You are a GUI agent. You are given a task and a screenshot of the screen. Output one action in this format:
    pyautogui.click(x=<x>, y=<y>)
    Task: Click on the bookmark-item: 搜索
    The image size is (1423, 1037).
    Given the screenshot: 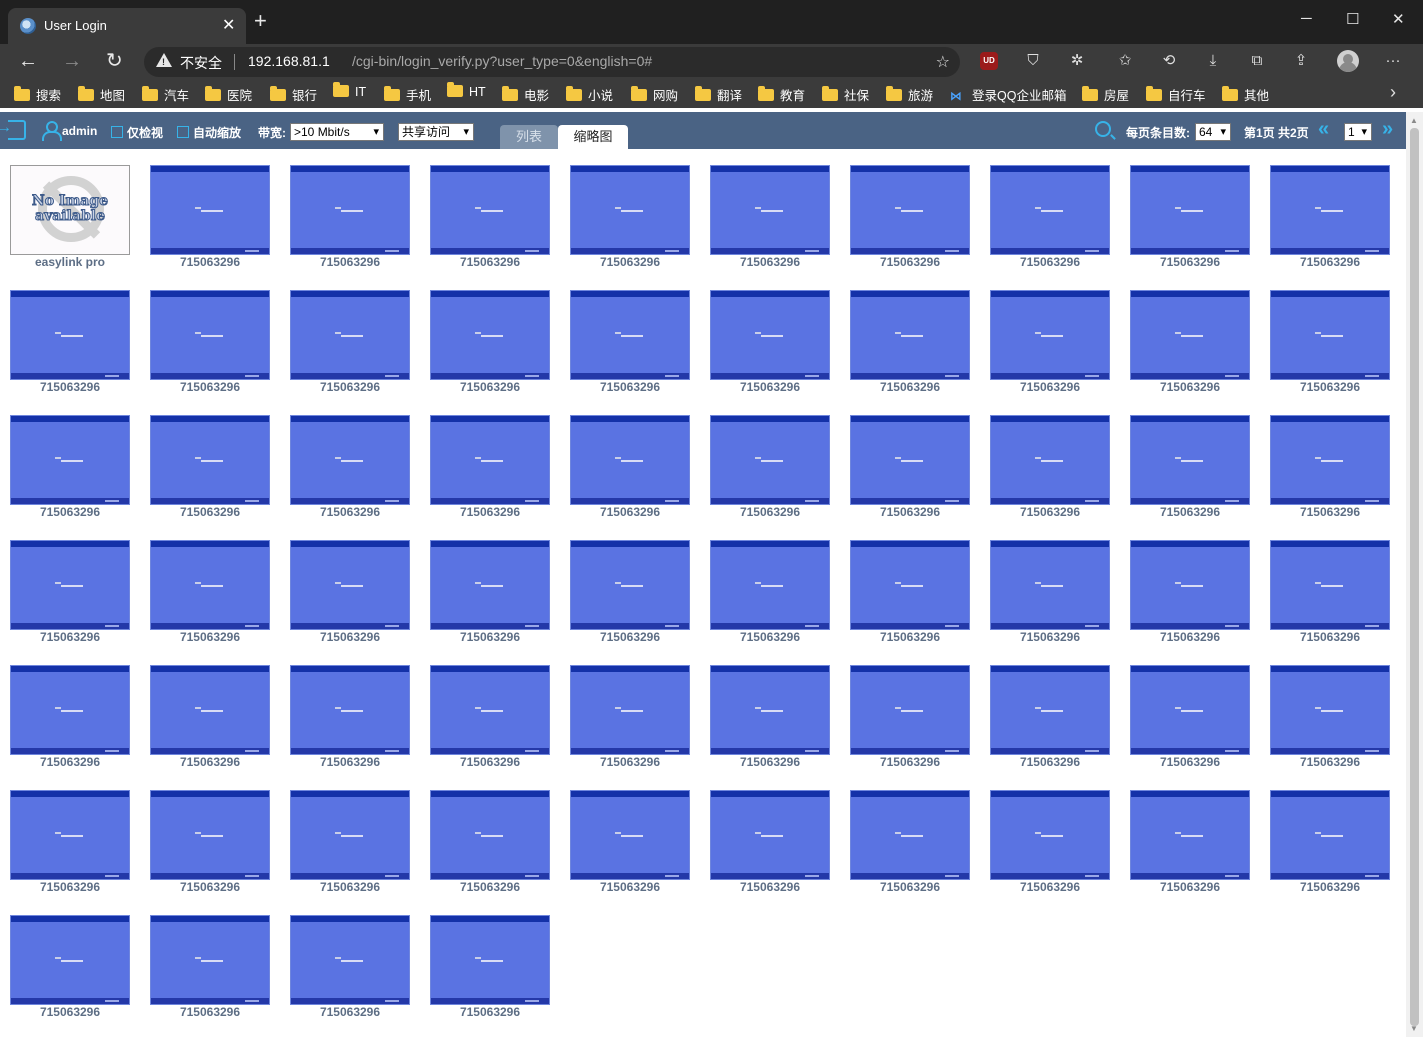 What is the action you would take?
    pyautogui.click(x=37, y=94)
    